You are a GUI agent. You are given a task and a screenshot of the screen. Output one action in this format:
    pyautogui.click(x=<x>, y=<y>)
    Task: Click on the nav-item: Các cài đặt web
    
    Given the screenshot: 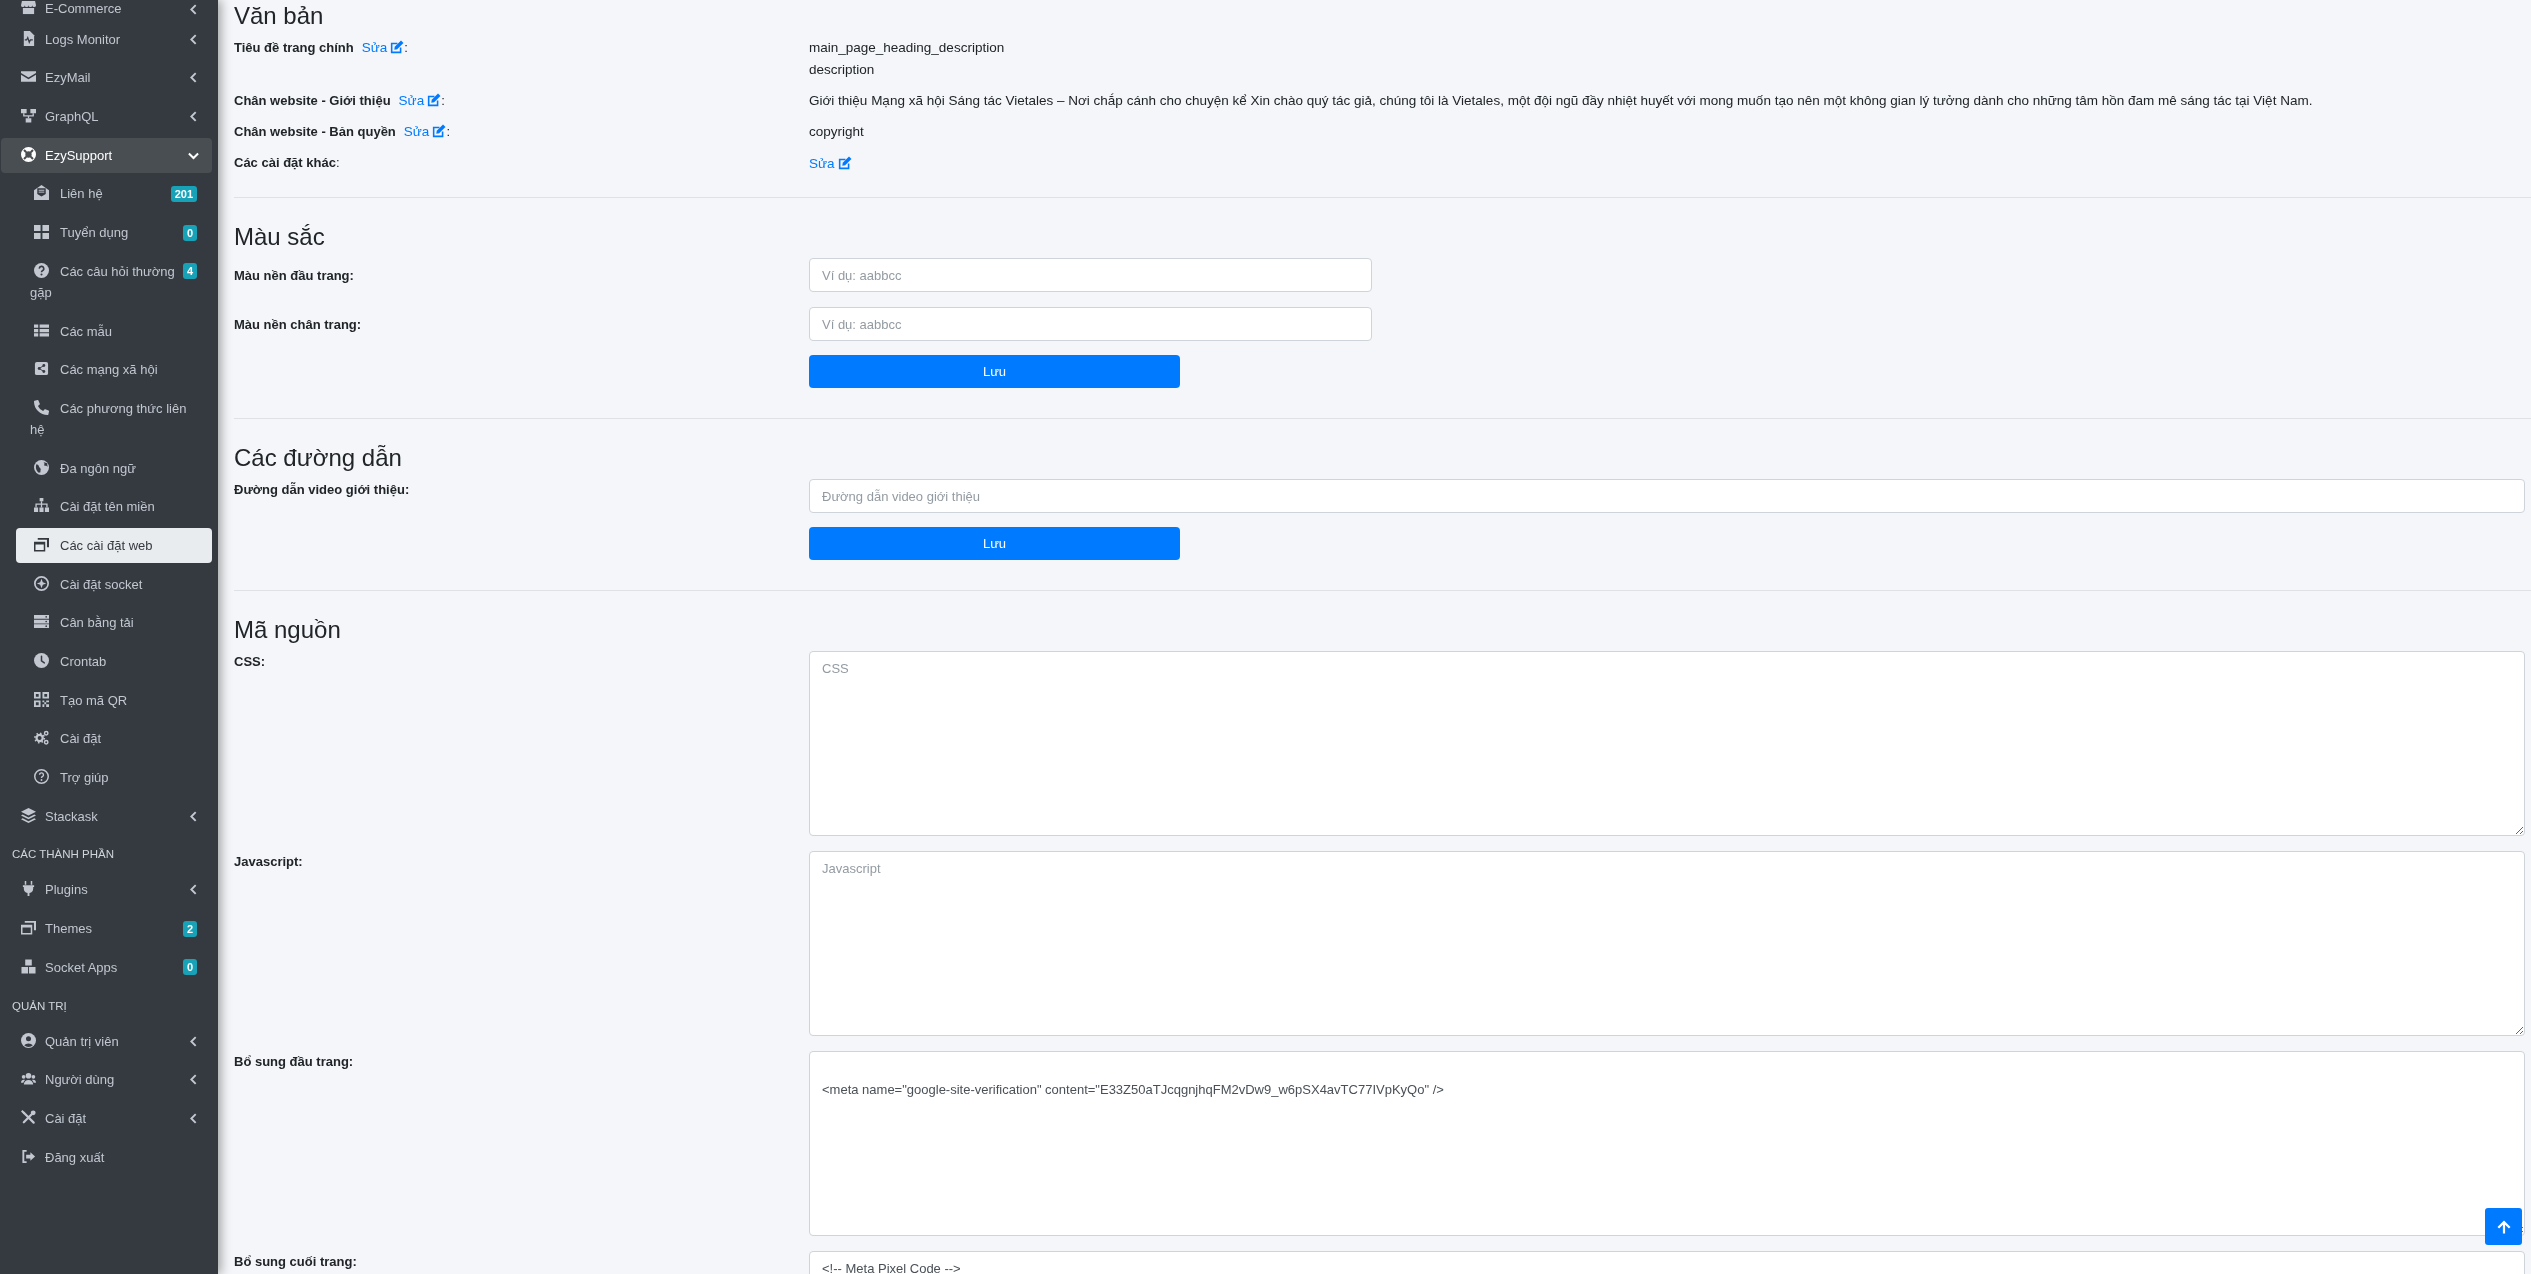 What is the action you would take?
    pyautogui.click(x=114, y=545)
    